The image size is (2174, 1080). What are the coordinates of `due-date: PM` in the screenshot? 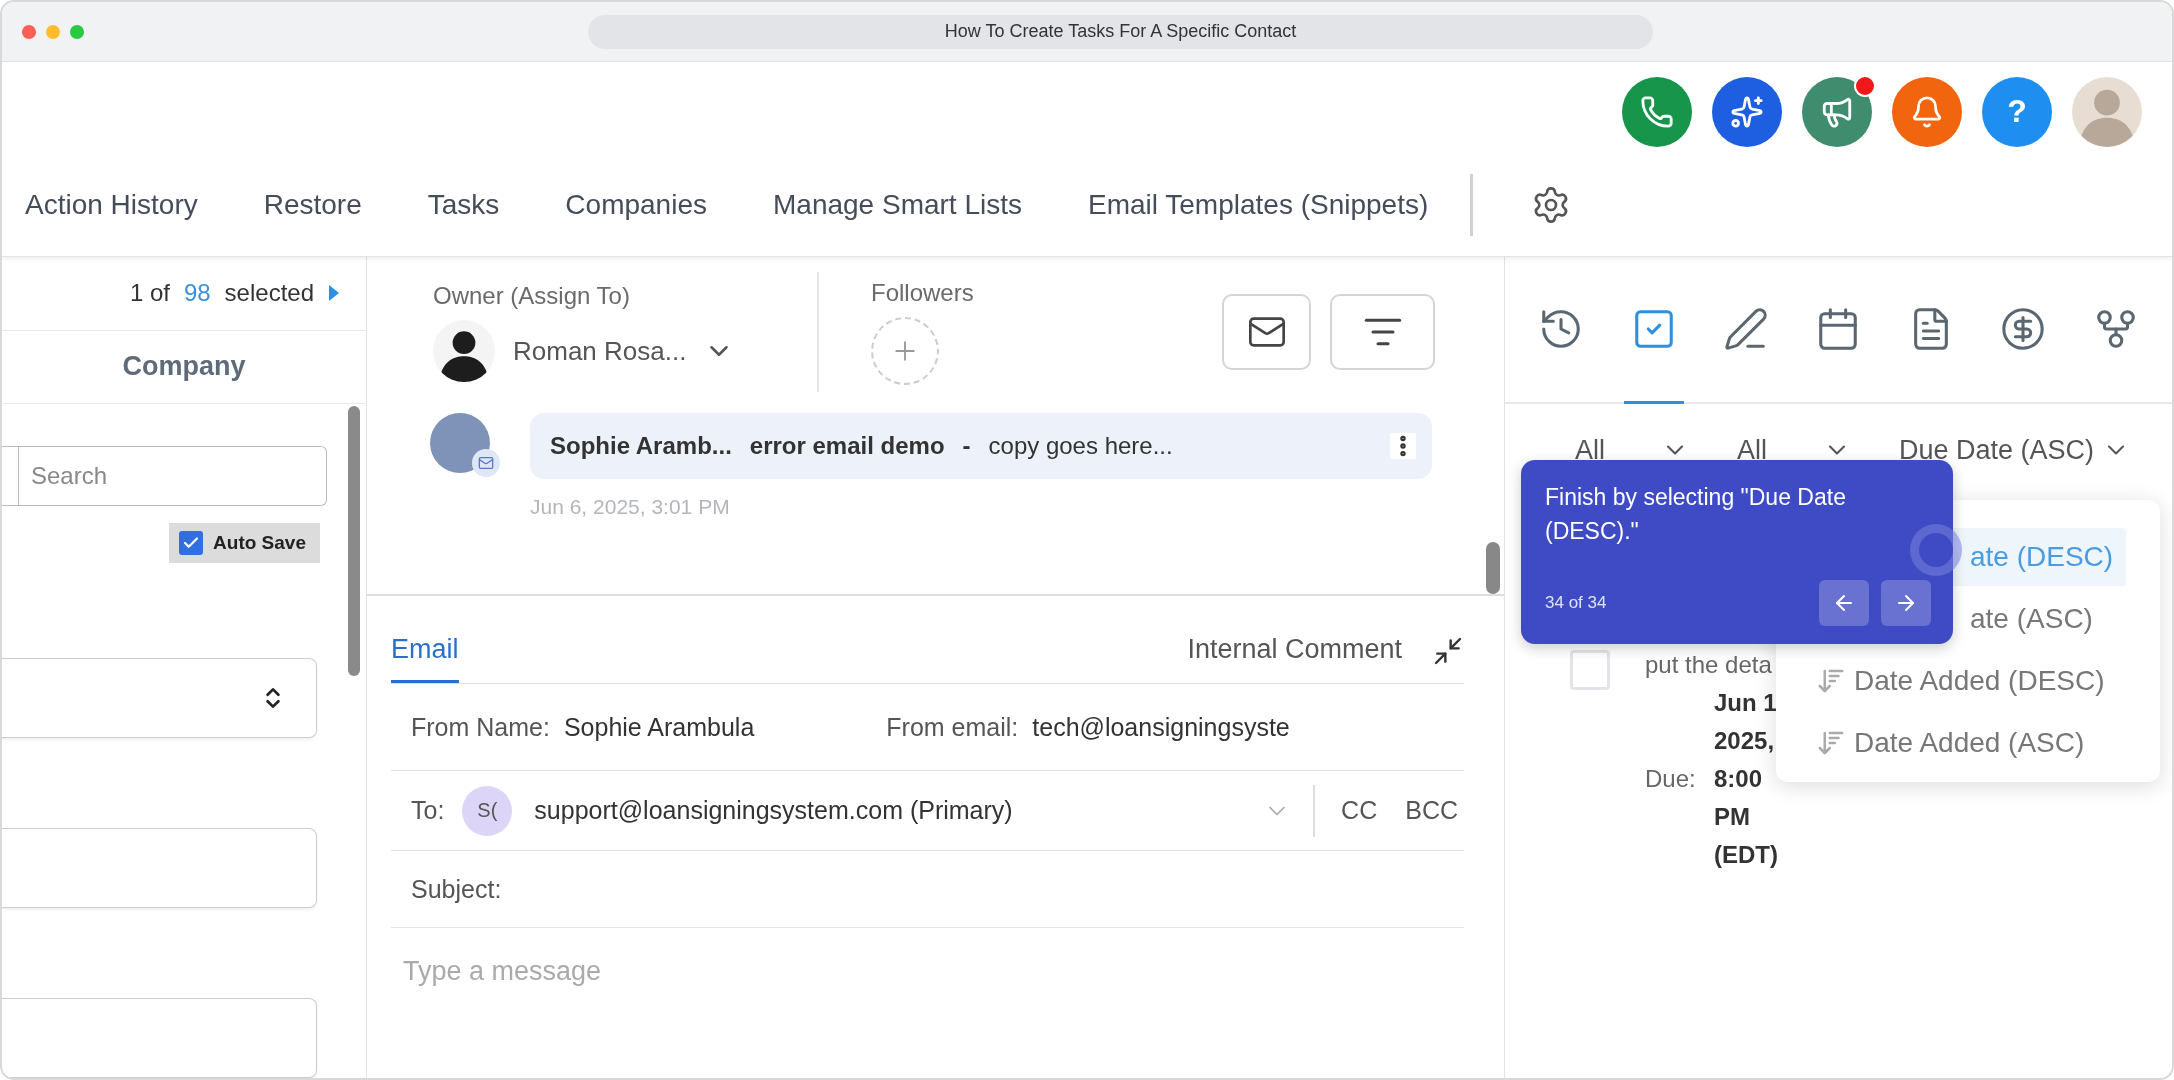 It's located at (1732, 817).